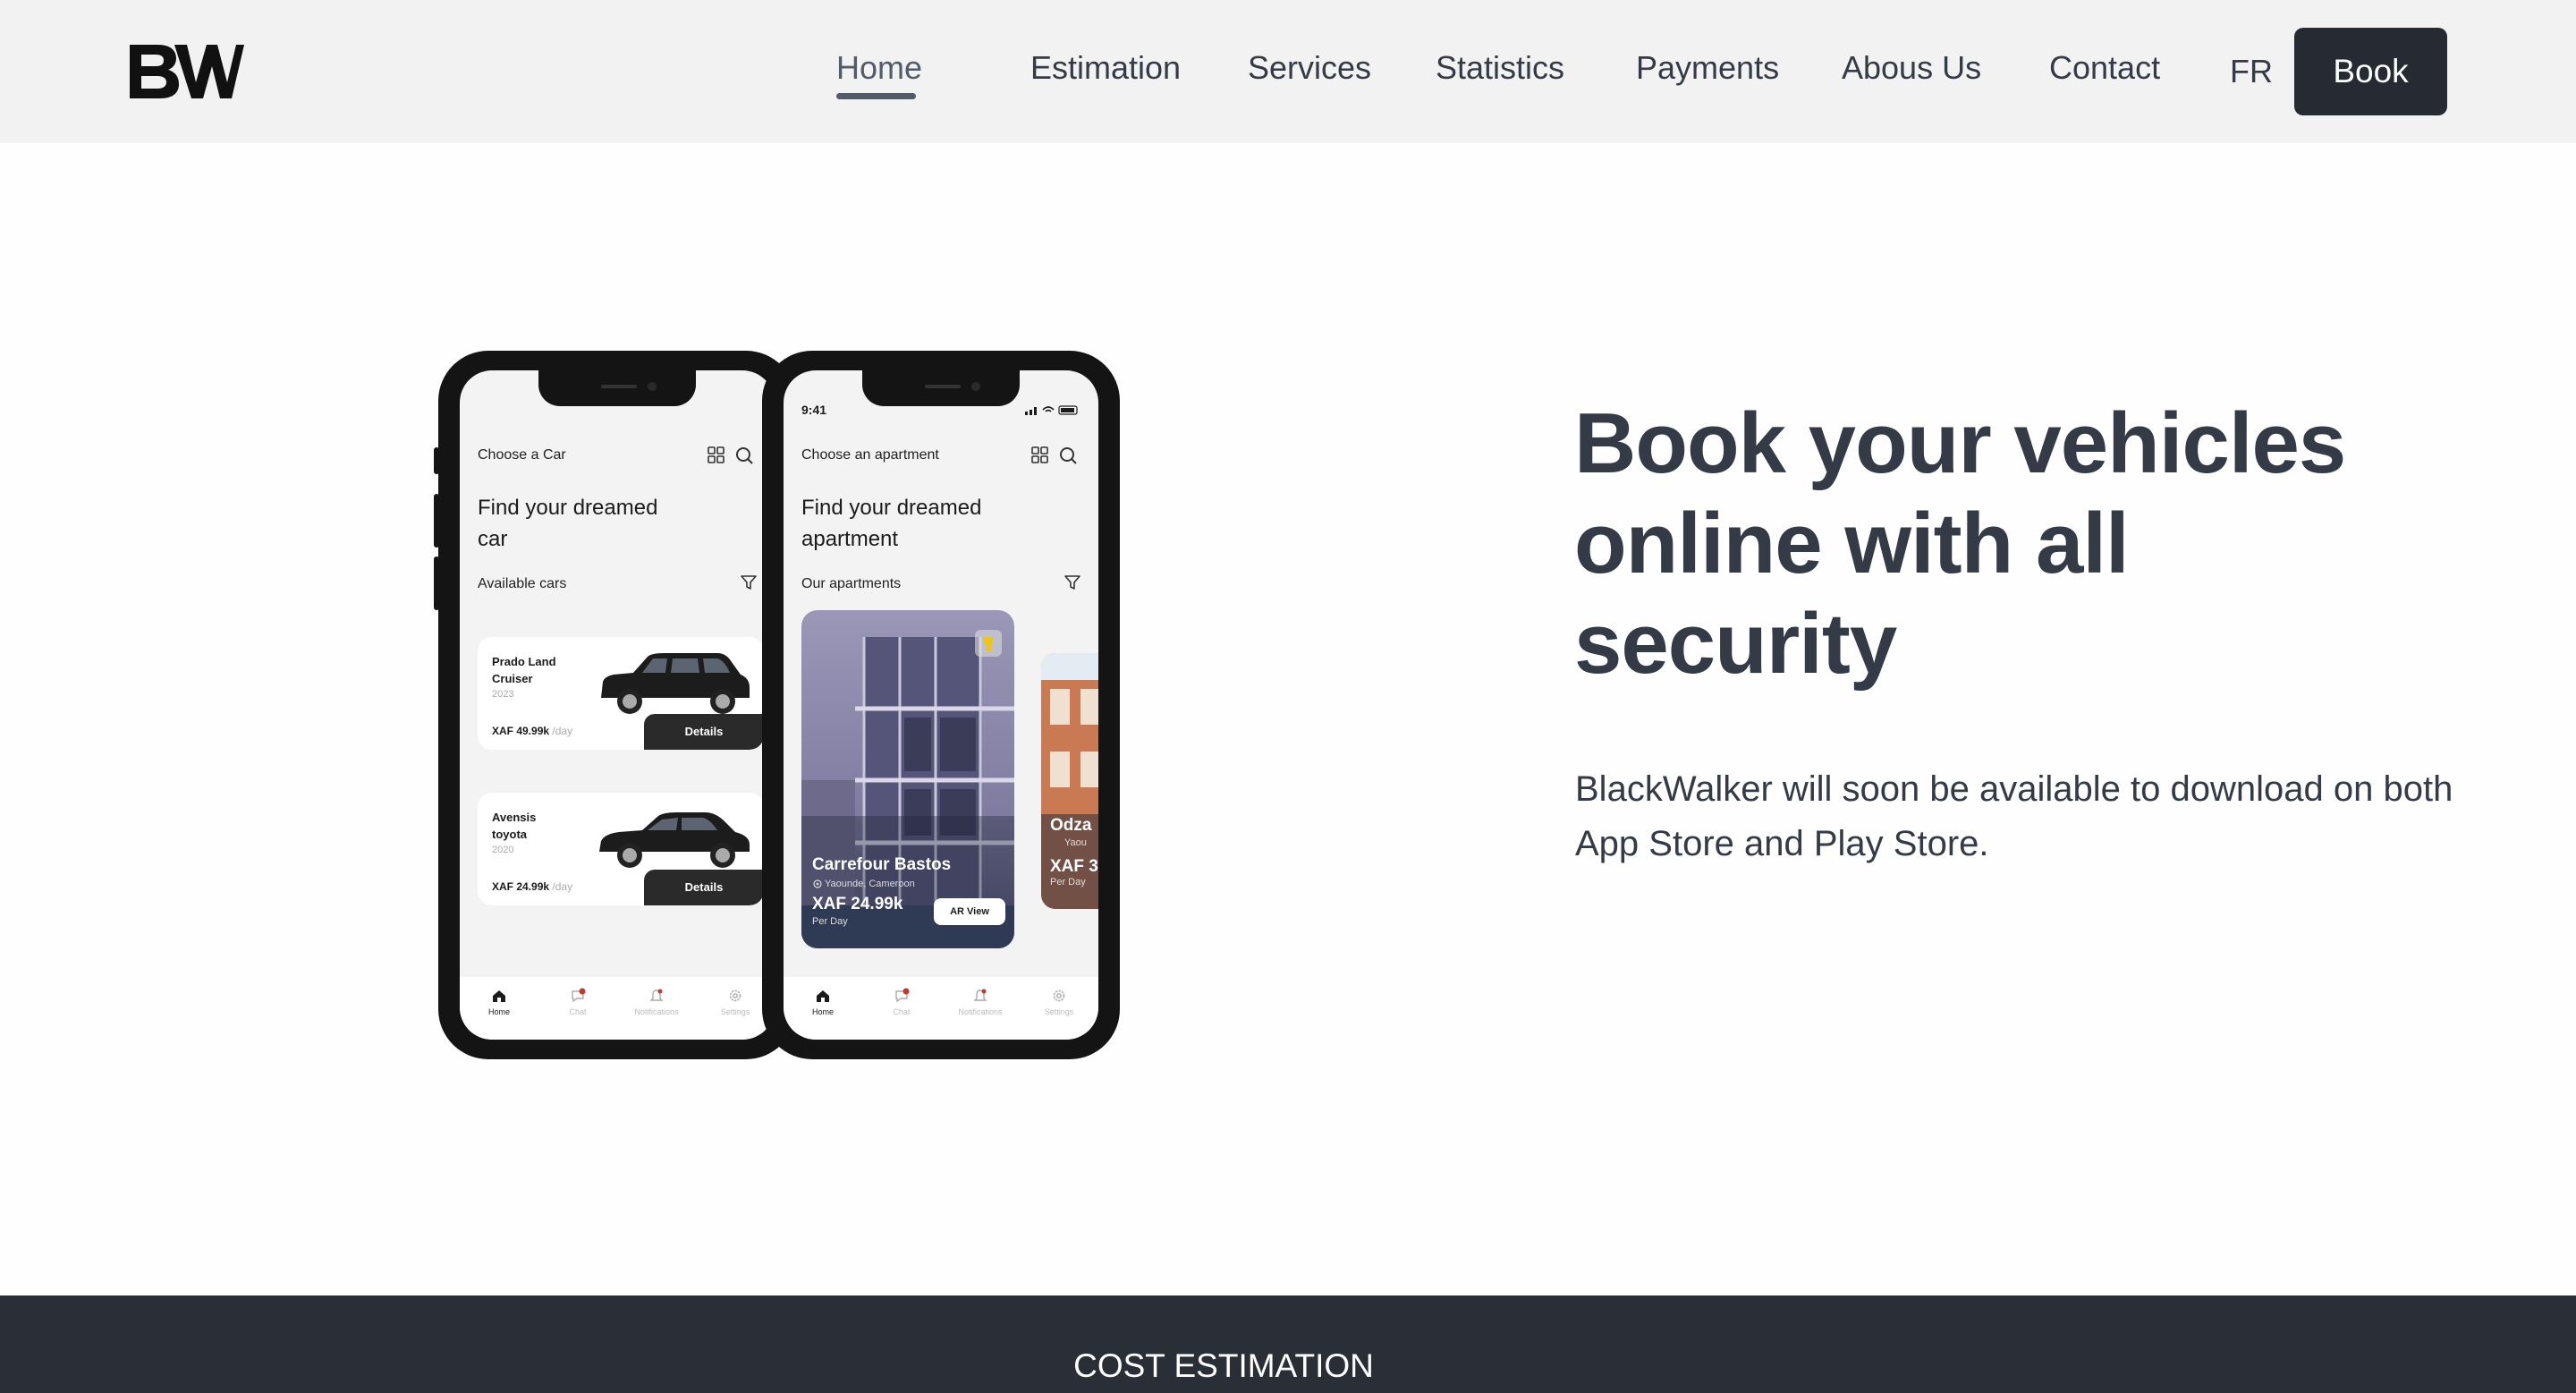 The height and width of the screenshot is (1393, 2576). I want to click on section-label: Our apartments, so click(851, 583).